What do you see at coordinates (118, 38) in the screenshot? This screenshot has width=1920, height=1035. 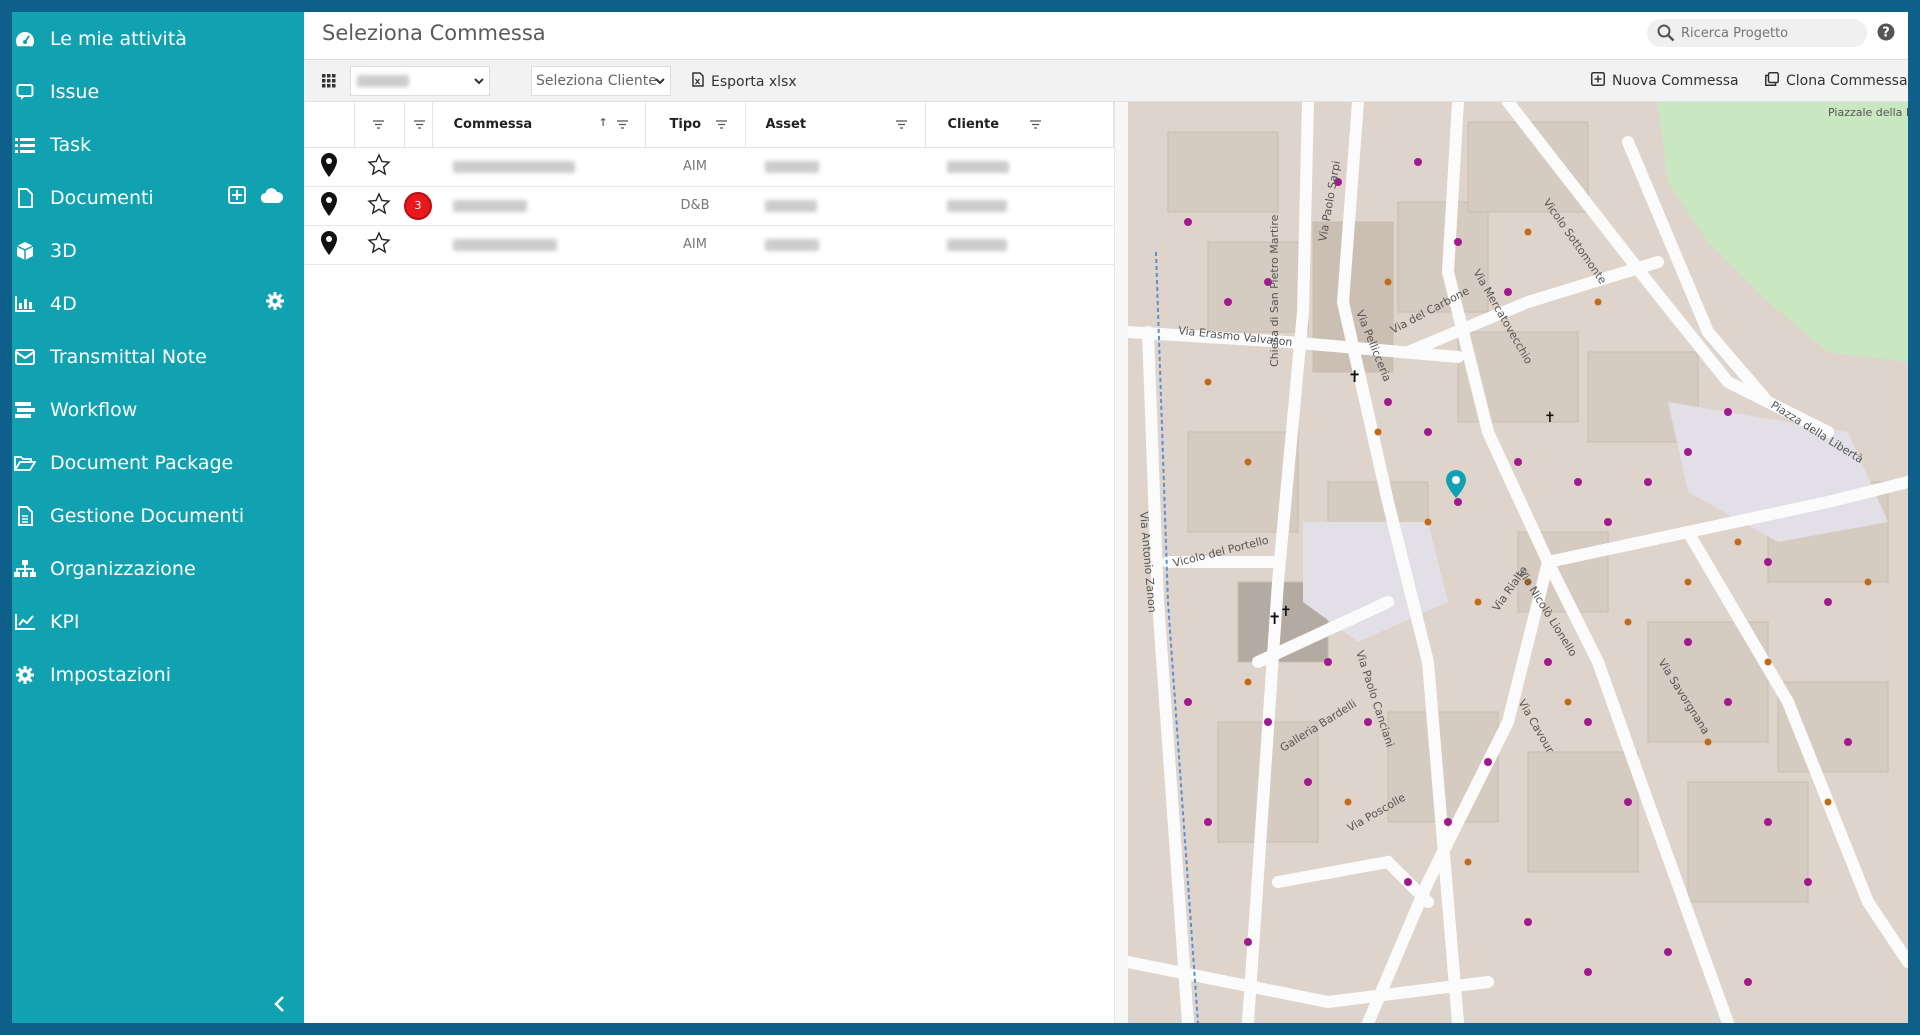 I see `sidebar-item-label: Le mie attività` at bounding box center [118, 38].